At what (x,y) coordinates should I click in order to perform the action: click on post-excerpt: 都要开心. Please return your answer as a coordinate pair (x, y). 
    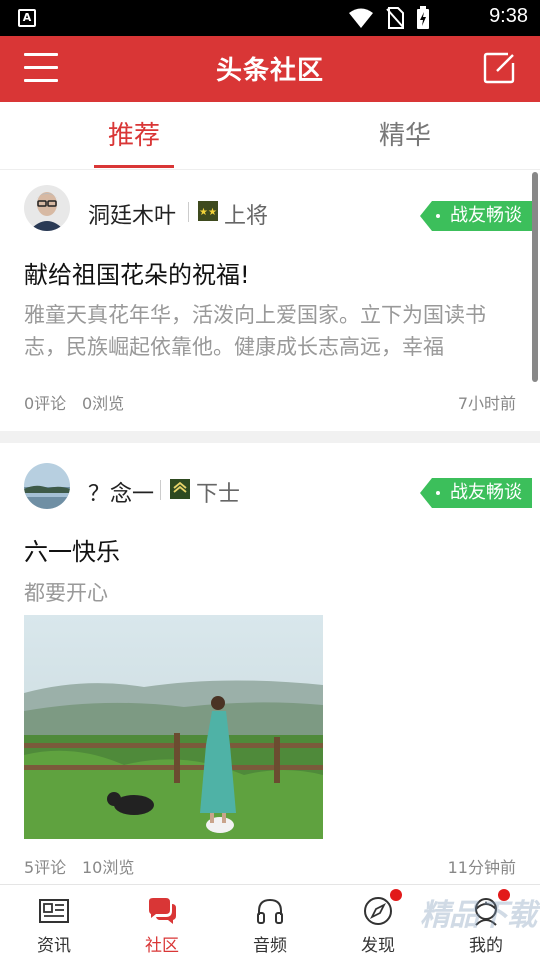
    Looking at the image, I should click on (270, 593).